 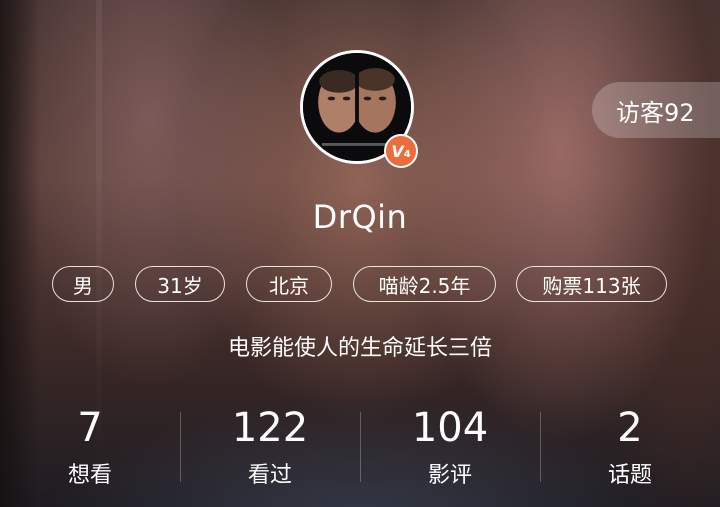 What do you see at coordinates (90, 453) in the screenshot?
I see `stat-want-to-watch: 7 想看` at bounding box center [90, 453].